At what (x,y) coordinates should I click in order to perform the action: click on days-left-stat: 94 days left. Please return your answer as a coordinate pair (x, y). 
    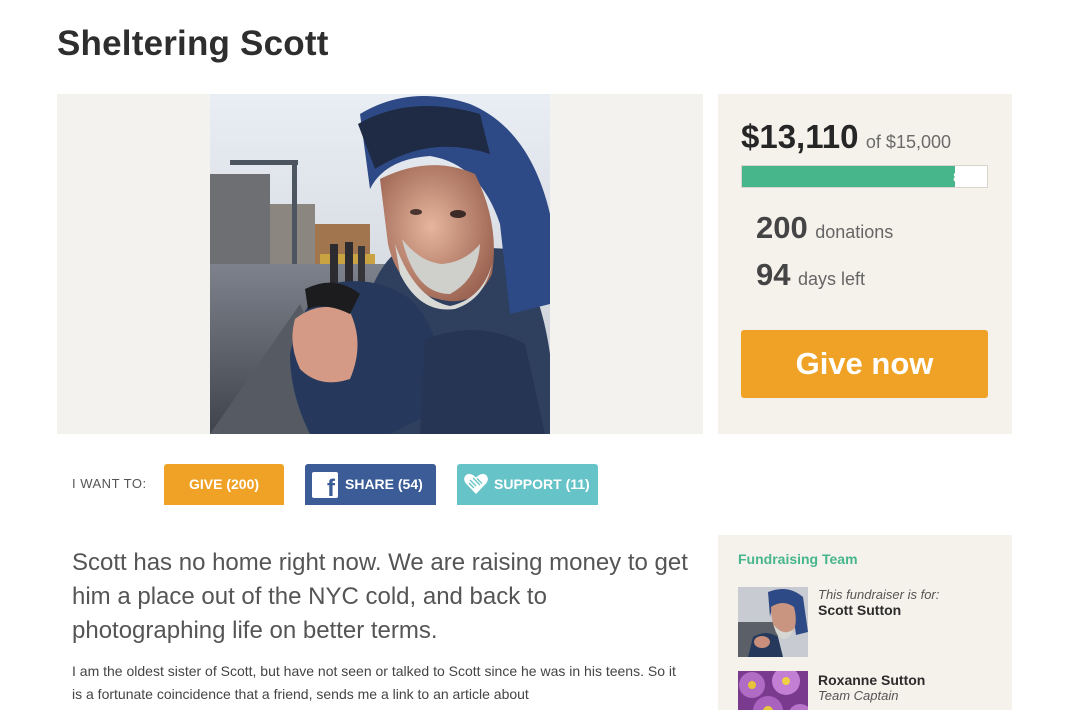
    Looking at the image, I should click on (810, 275).